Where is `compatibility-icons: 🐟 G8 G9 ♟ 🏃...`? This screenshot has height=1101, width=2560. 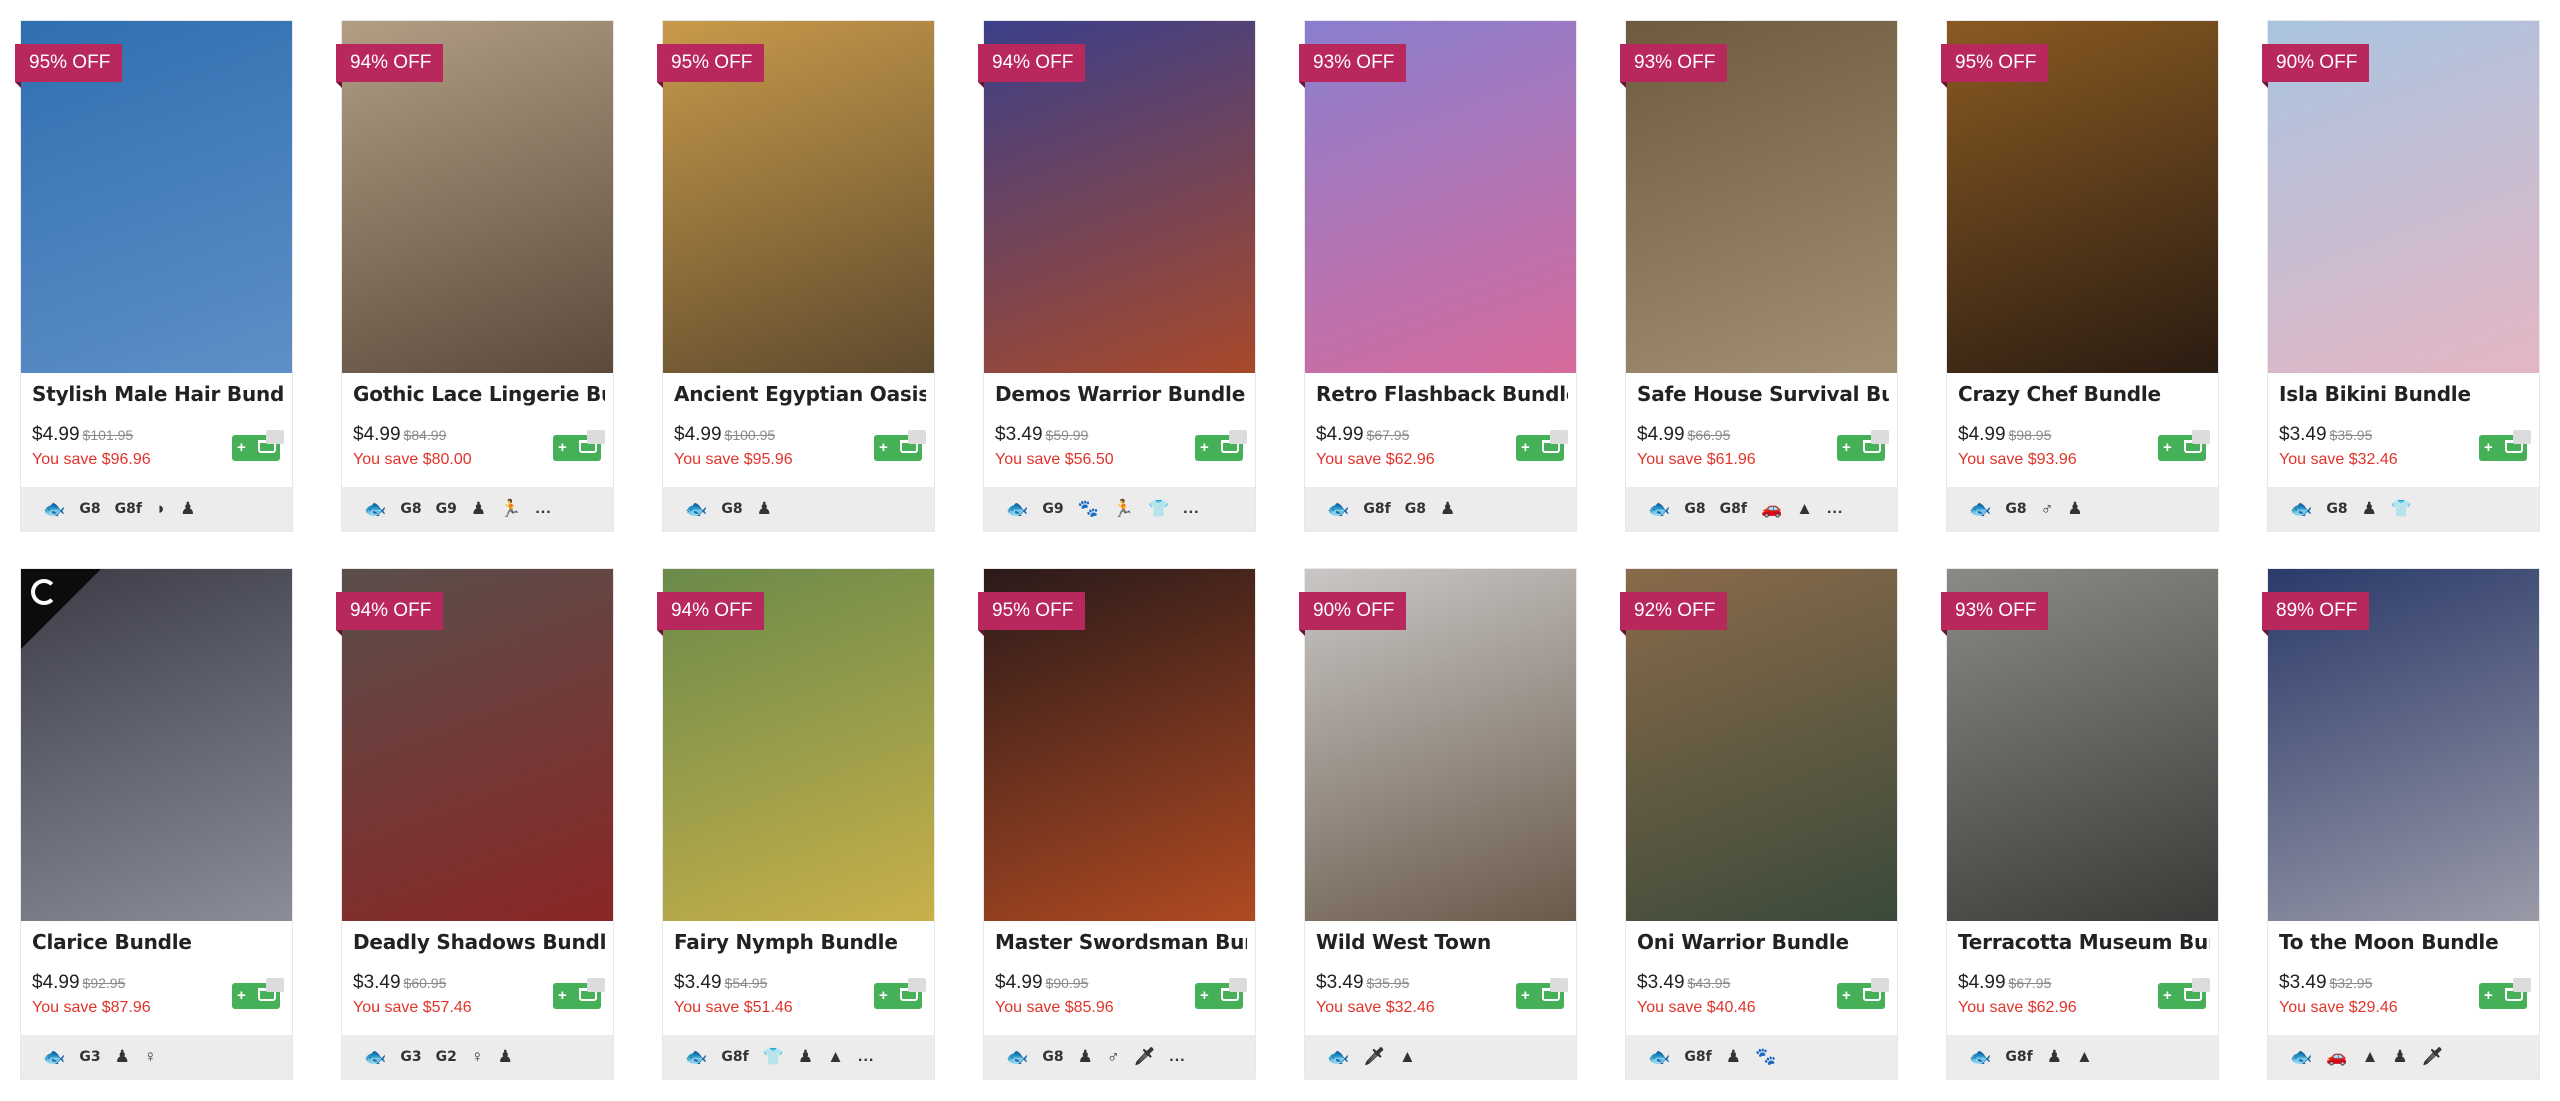
compatibility-icons: 🐟 G8 G9 ♟ 🏃... is located at coordinates (477, 509).